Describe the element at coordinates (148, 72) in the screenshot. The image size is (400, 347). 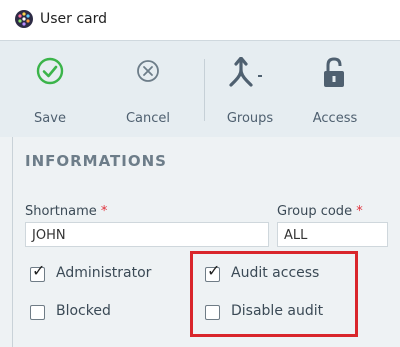
I see `x-circle-icon` at that location.